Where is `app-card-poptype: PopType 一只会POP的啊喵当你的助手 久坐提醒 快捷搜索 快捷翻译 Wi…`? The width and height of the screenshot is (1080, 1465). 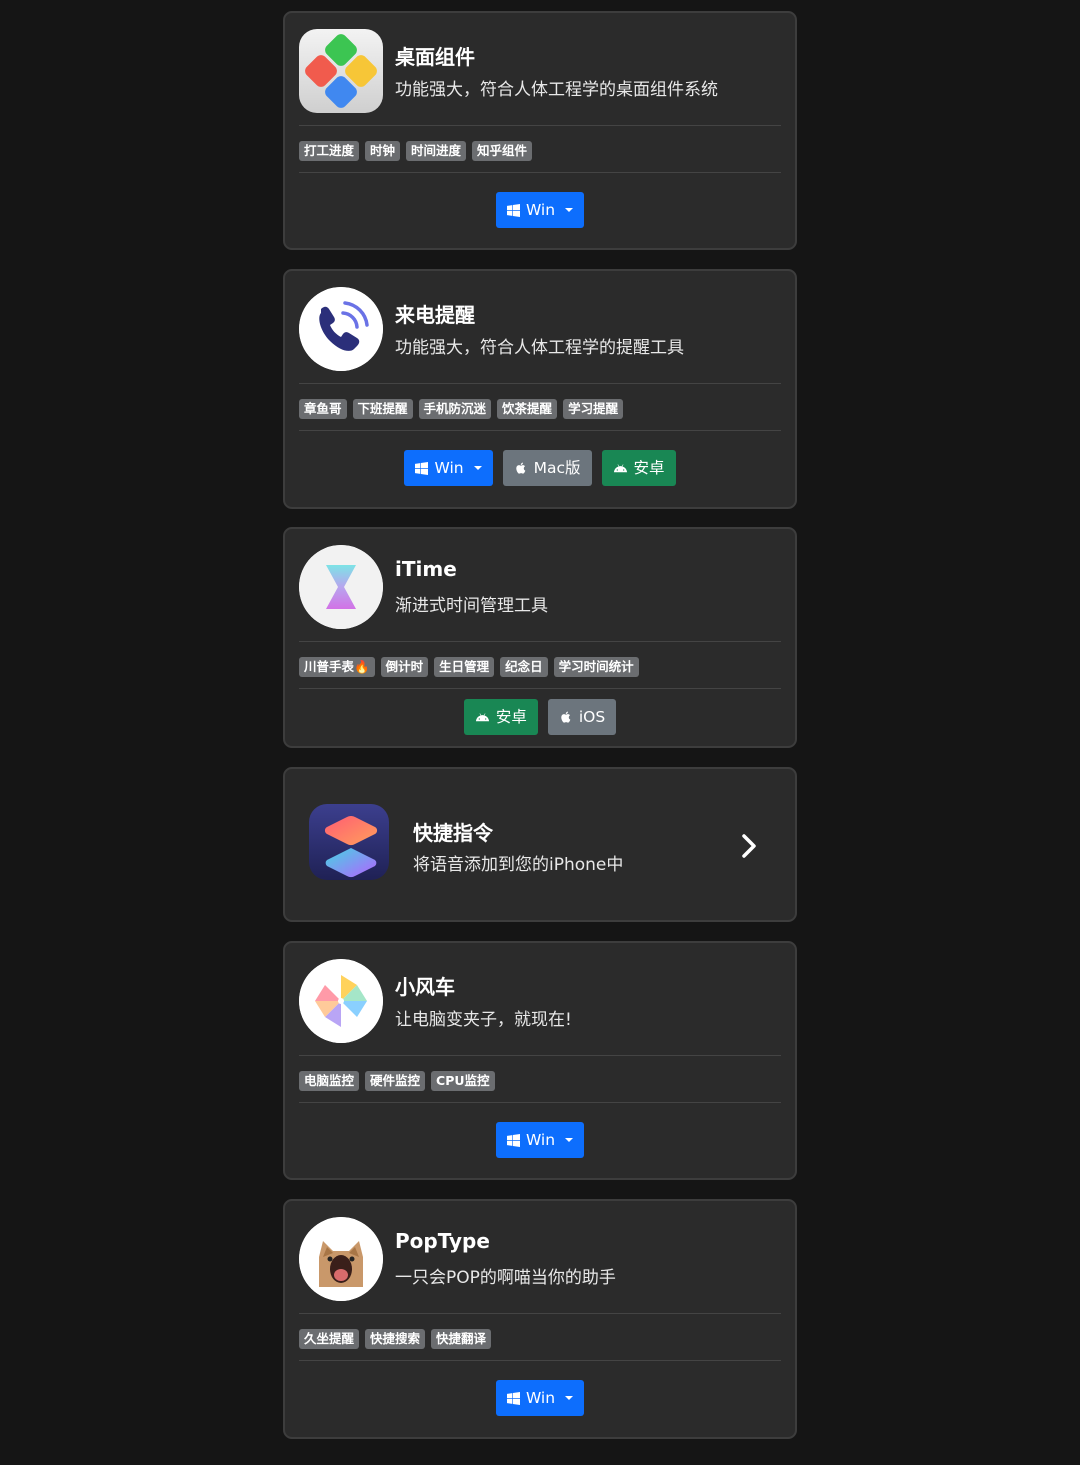
app-card-poptype: PopType 一只会POP的啊喵当你的助手 久坐提醒 快捷搜索 快捷翻译 Wi… is located at coordinates (540, 1319).